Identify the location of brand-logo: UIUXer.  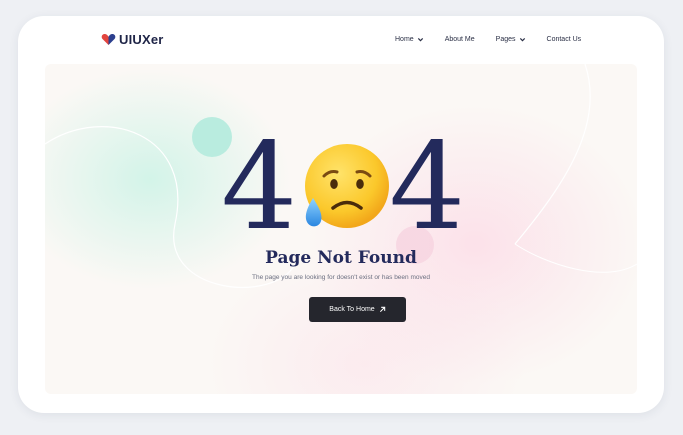
(132, 39).